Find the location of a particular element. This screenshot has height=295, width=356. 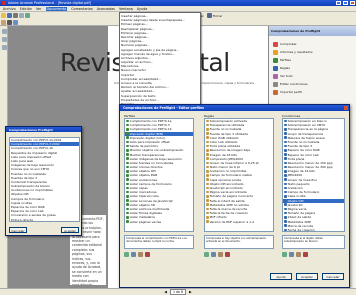

last-page-icon: ▶ is located at coordinates (190, 292).